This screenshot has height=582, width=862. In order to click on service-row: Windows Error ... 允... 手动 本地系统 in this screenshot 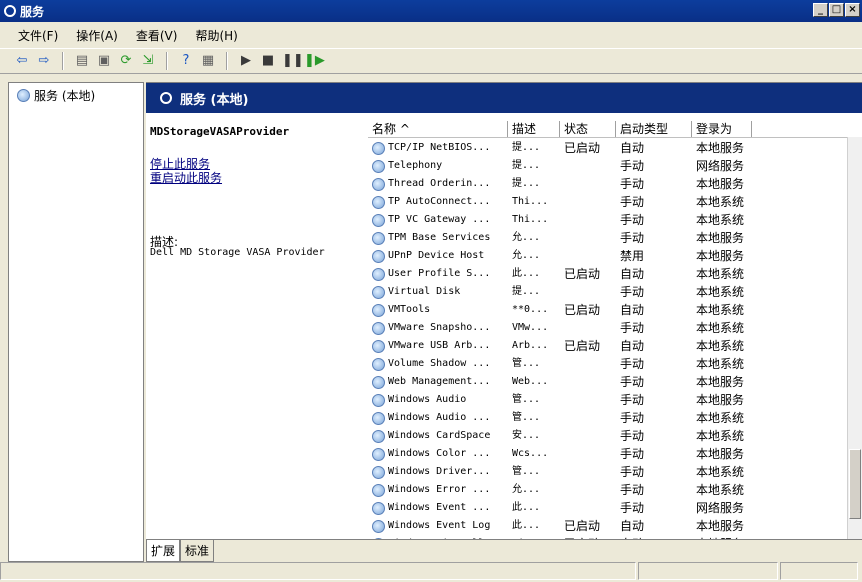, I will do `click(608, 490)`.